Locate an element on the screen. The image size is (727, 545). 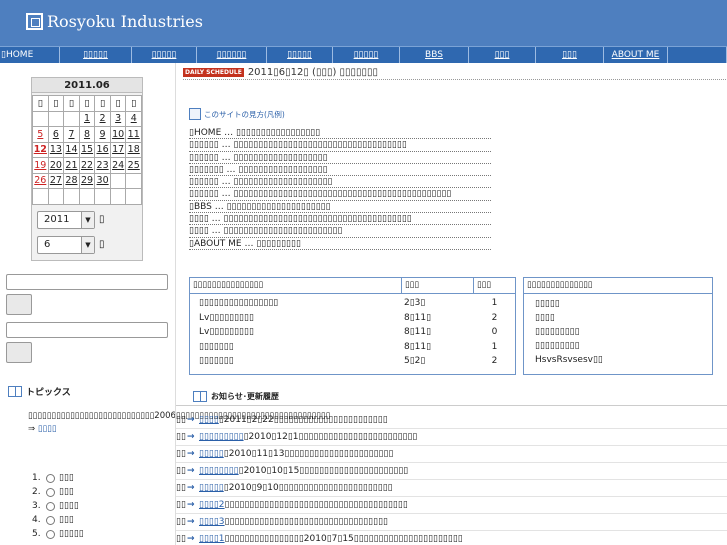
list-item: HsvsRsvsesv▯▯ is located at coordinates (569, 360).